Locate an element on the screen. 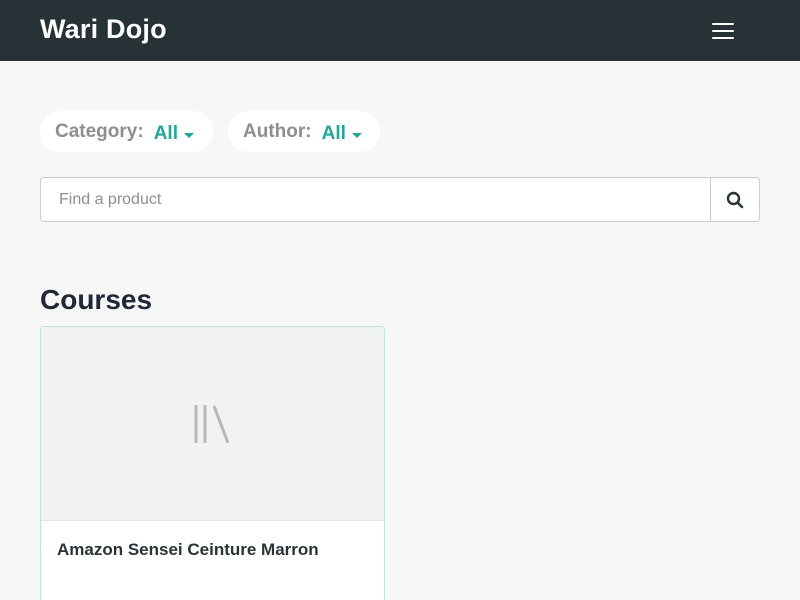 This screenshot has height=600, width=800. hamburger-menu-icon is located at coordinates (723, 31).